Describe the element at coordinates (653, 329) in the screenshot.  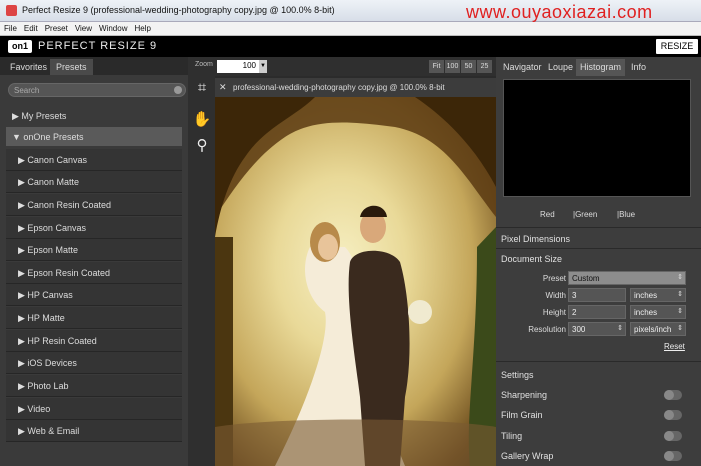
I see `resolution-unit: pixels/inch` at that location.